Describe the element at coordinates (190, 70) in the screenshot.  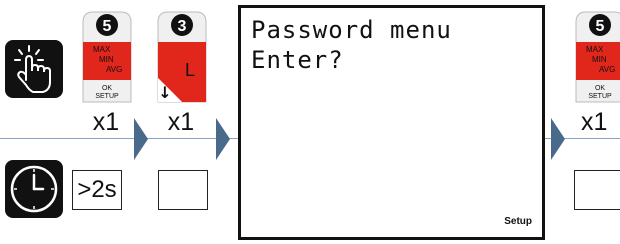
I see `key-letter: L` at that location.